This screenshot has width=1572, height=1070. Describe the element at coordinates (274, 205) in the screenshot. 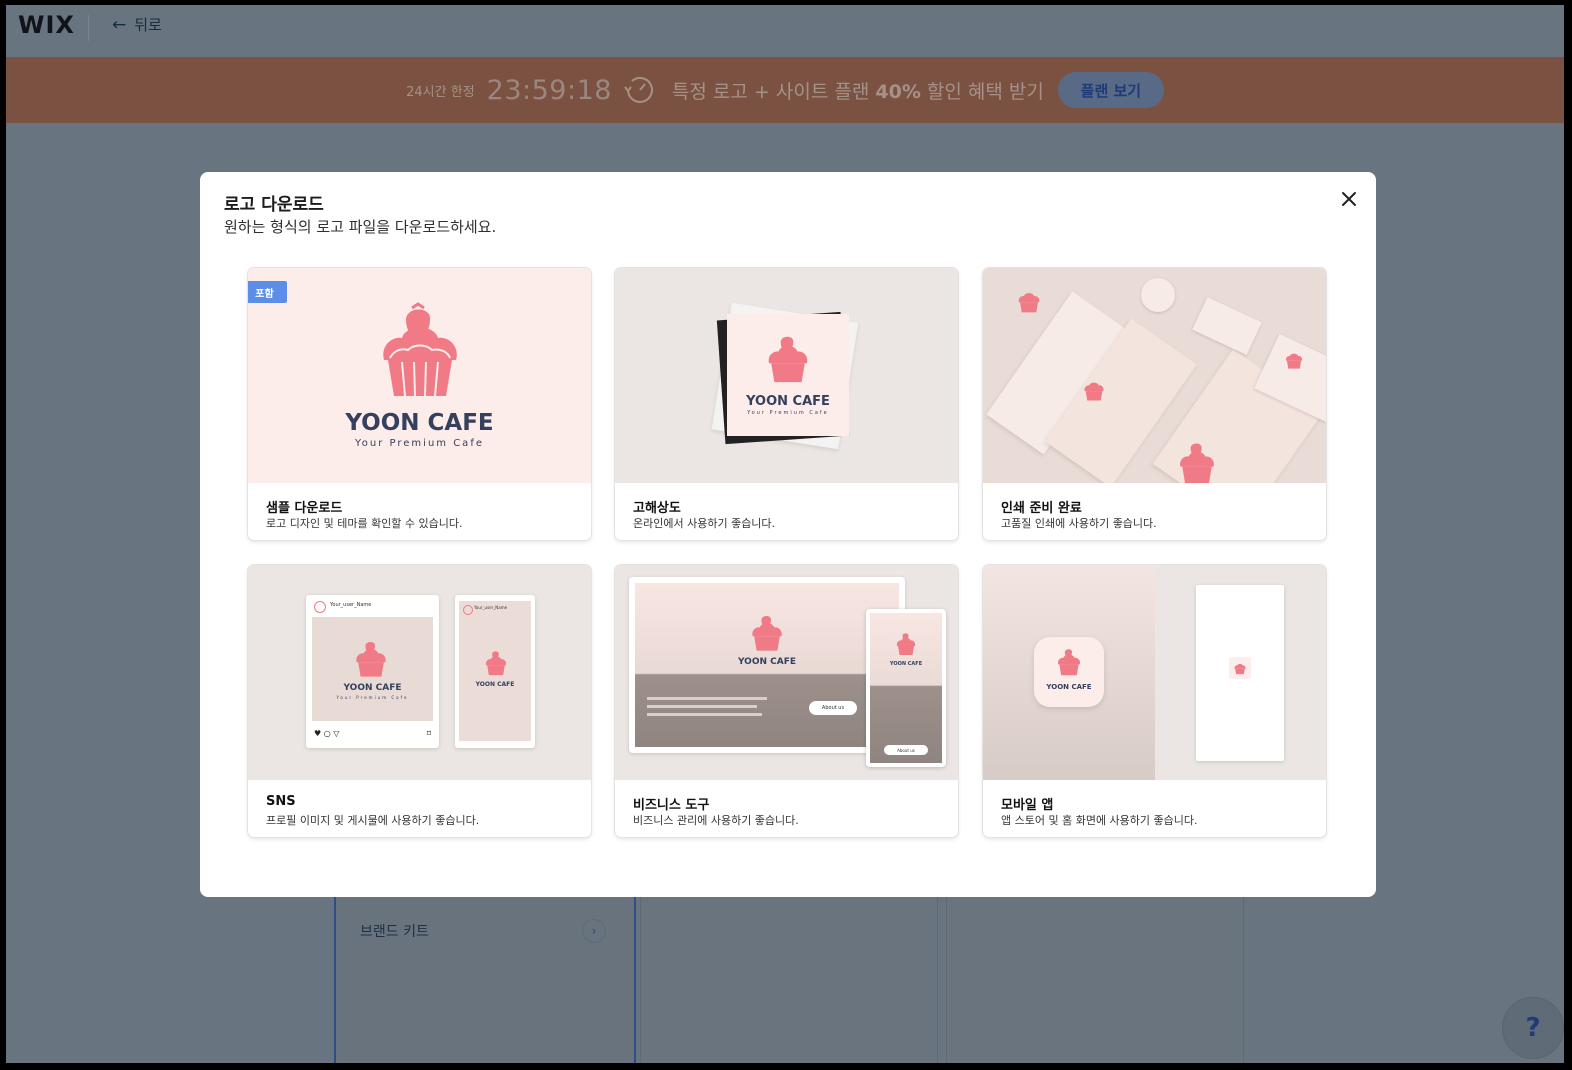

I see `modal-title: 로고 다운로드` at that location.